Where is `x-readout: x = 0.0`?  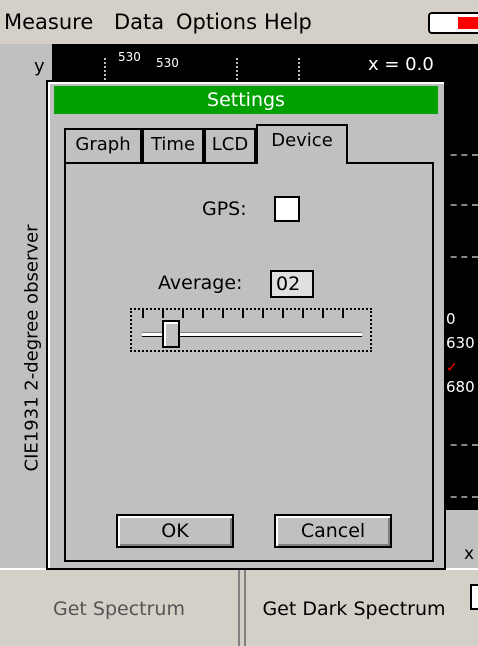 x-readout: x = 0.0 is located at coordinates (401, 64).